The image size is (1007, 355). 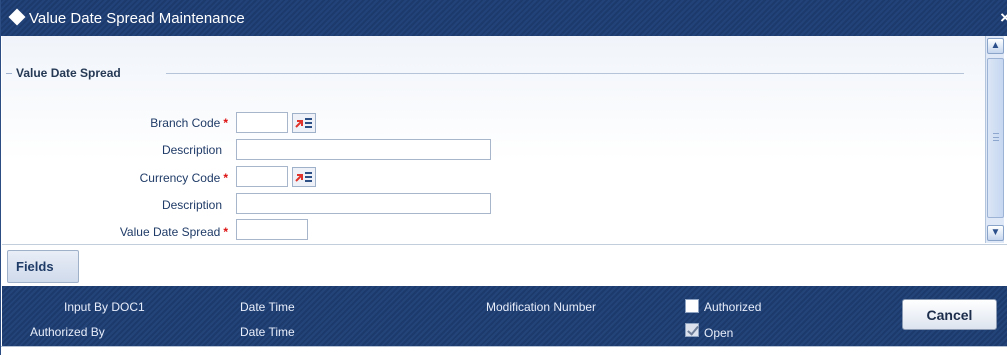 I want to click on currency-code-label-text: Currency Code, so click(x=180, y=178).